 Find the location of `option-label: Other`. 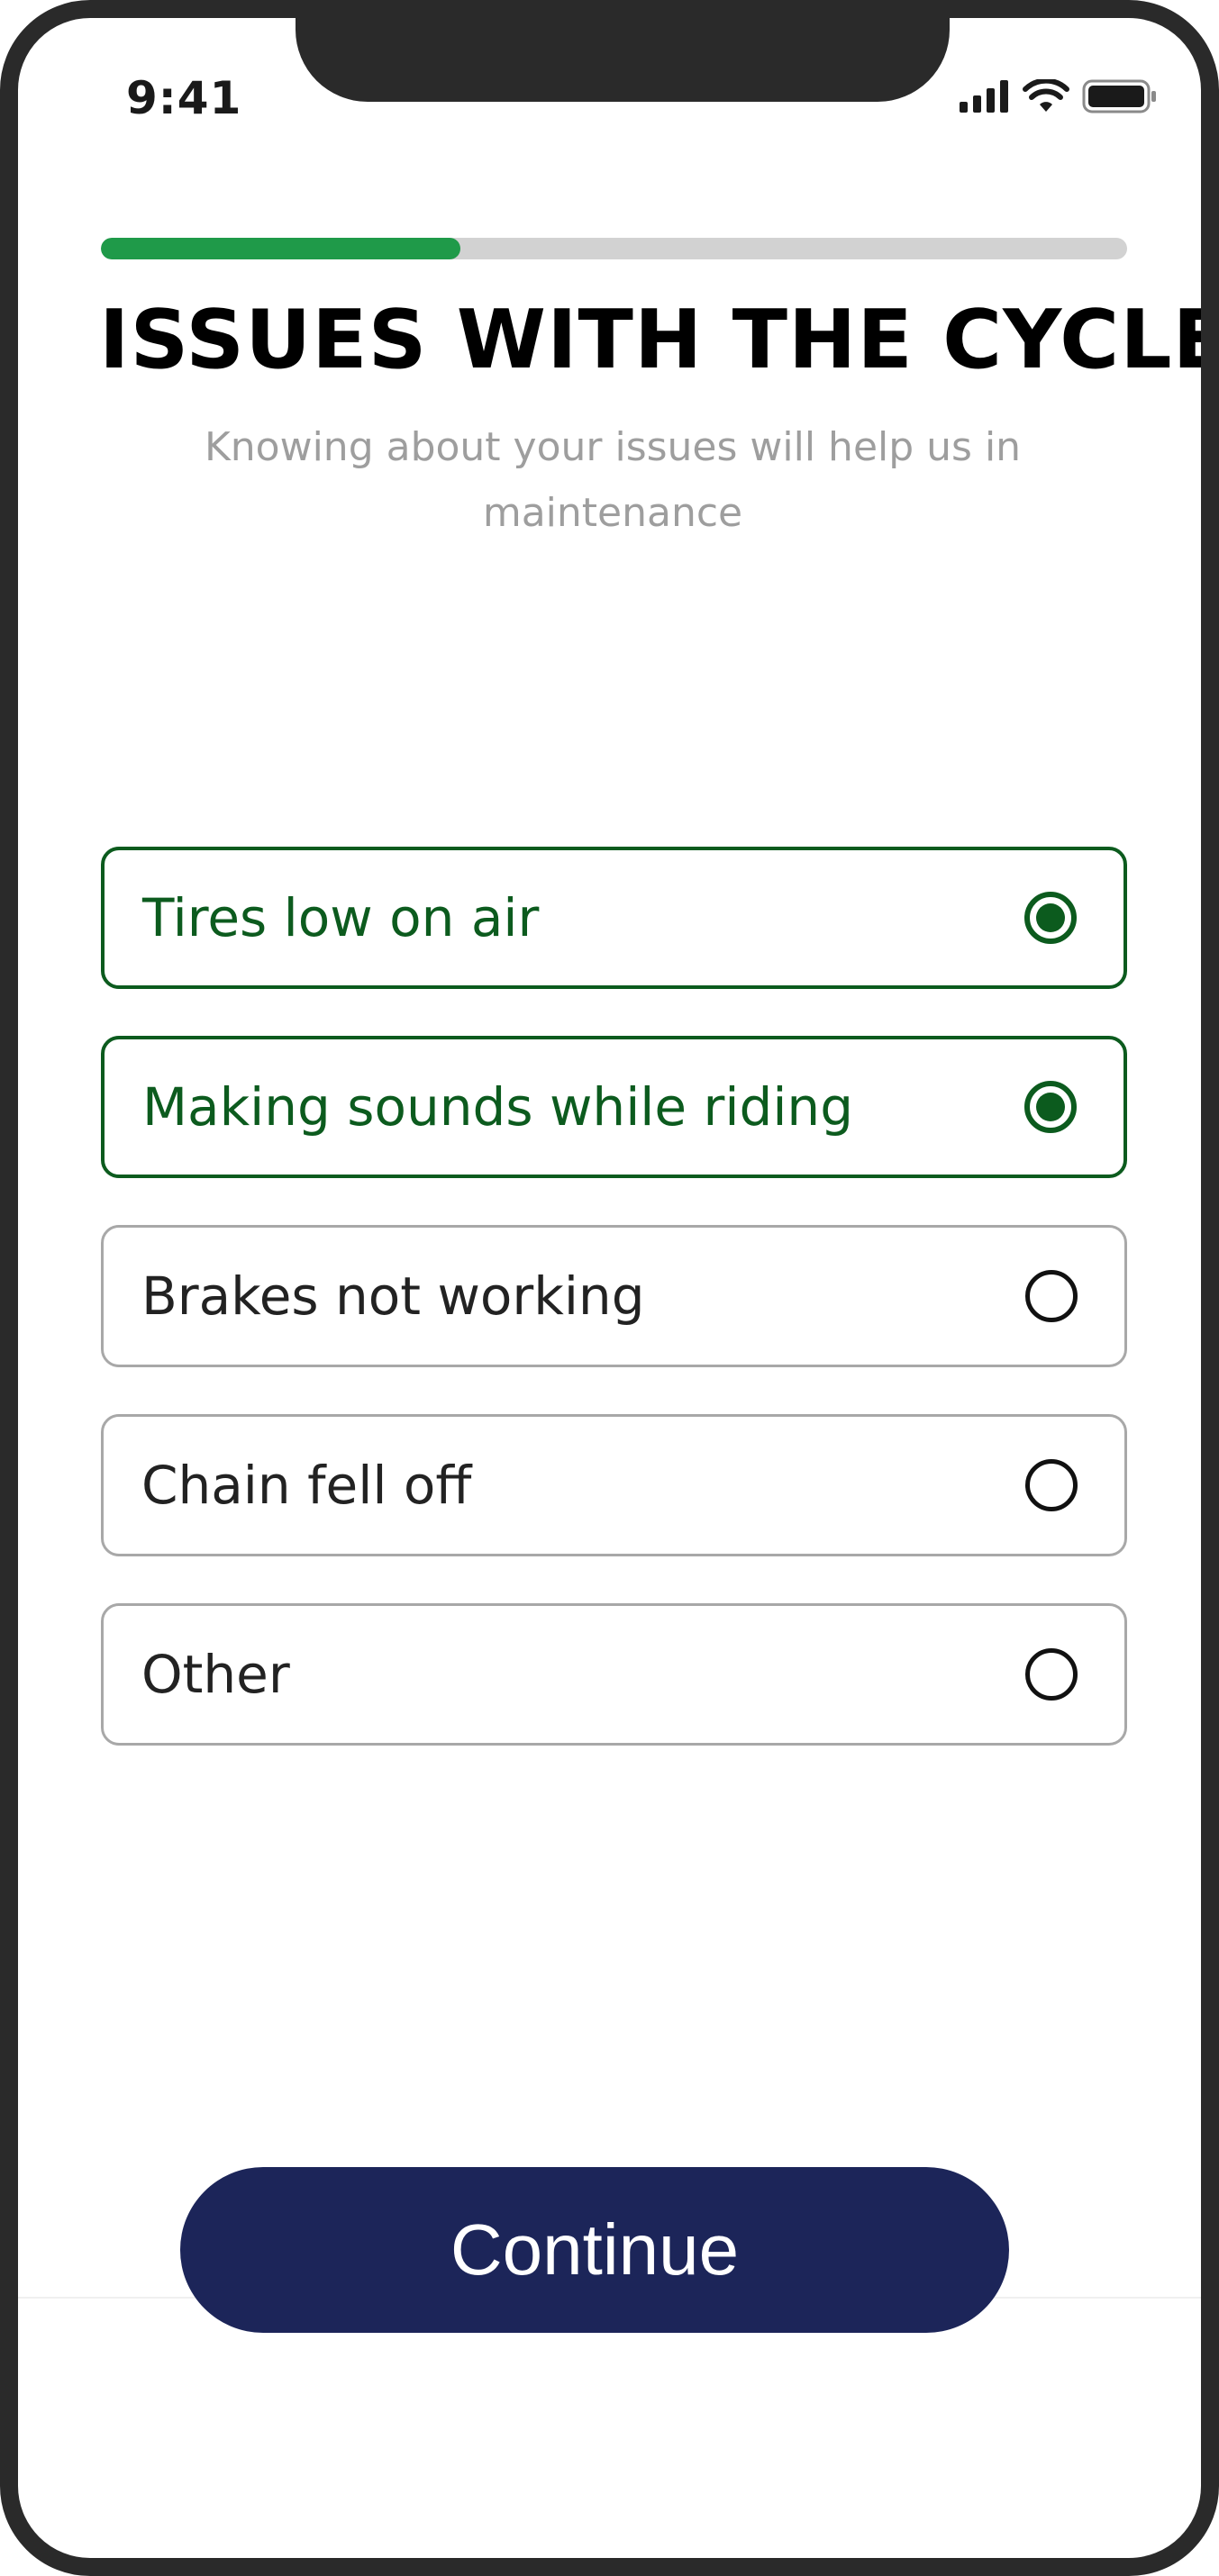

option-label: Other is located at coordinates (216, 1674).